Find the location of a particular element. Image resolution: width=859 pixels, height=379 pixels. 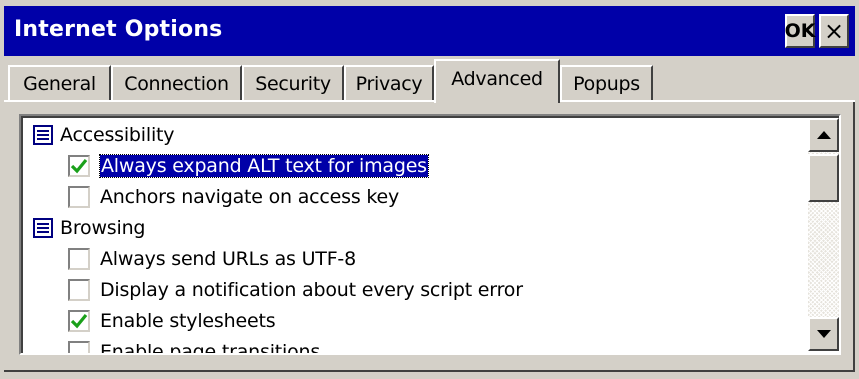

list-item-send-urls-utf8: Always send URLs as UTF-8 is located at coordinates (212, 258).